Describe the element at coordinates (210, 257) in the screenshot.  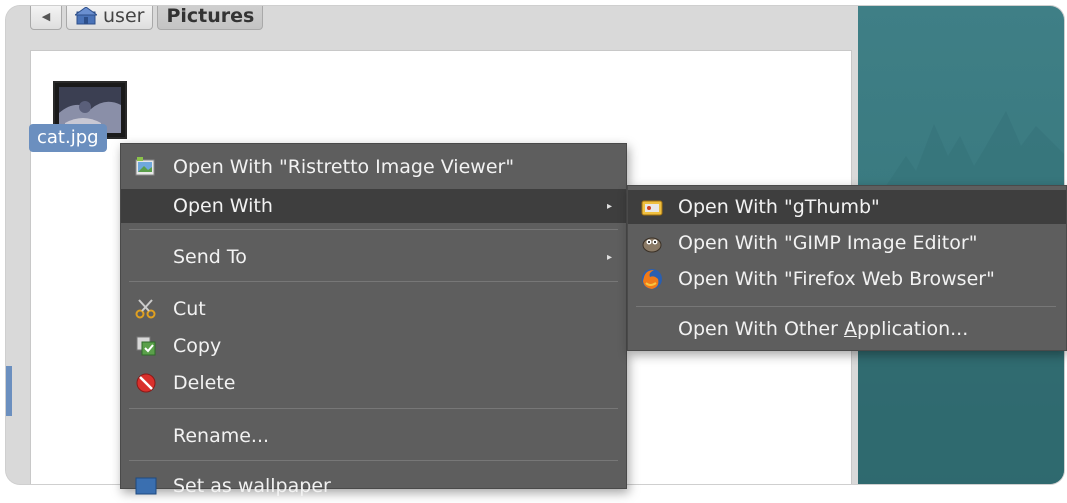
I see `menu-item-label: Send To` at that location.